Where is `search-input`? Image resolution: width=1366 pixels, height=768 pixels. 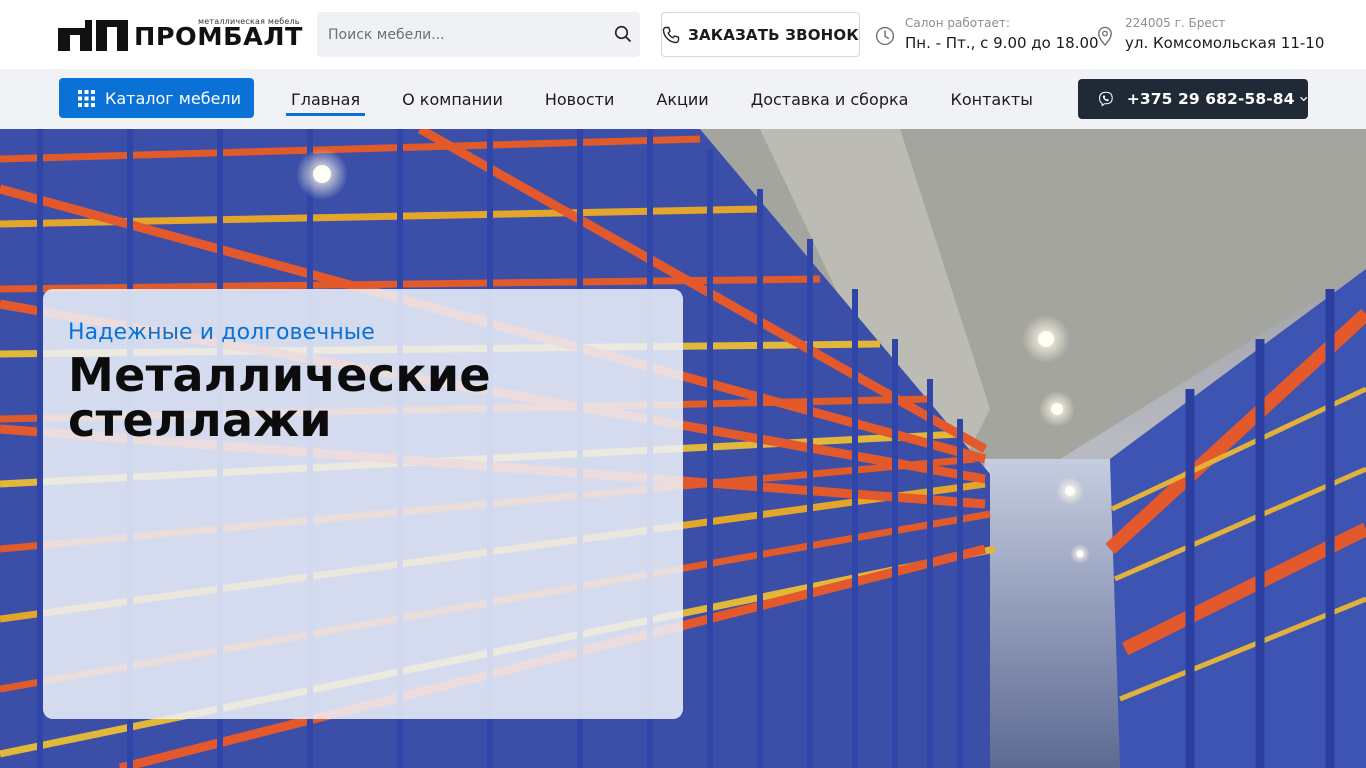 search-input is located at coordinates (457, 34).